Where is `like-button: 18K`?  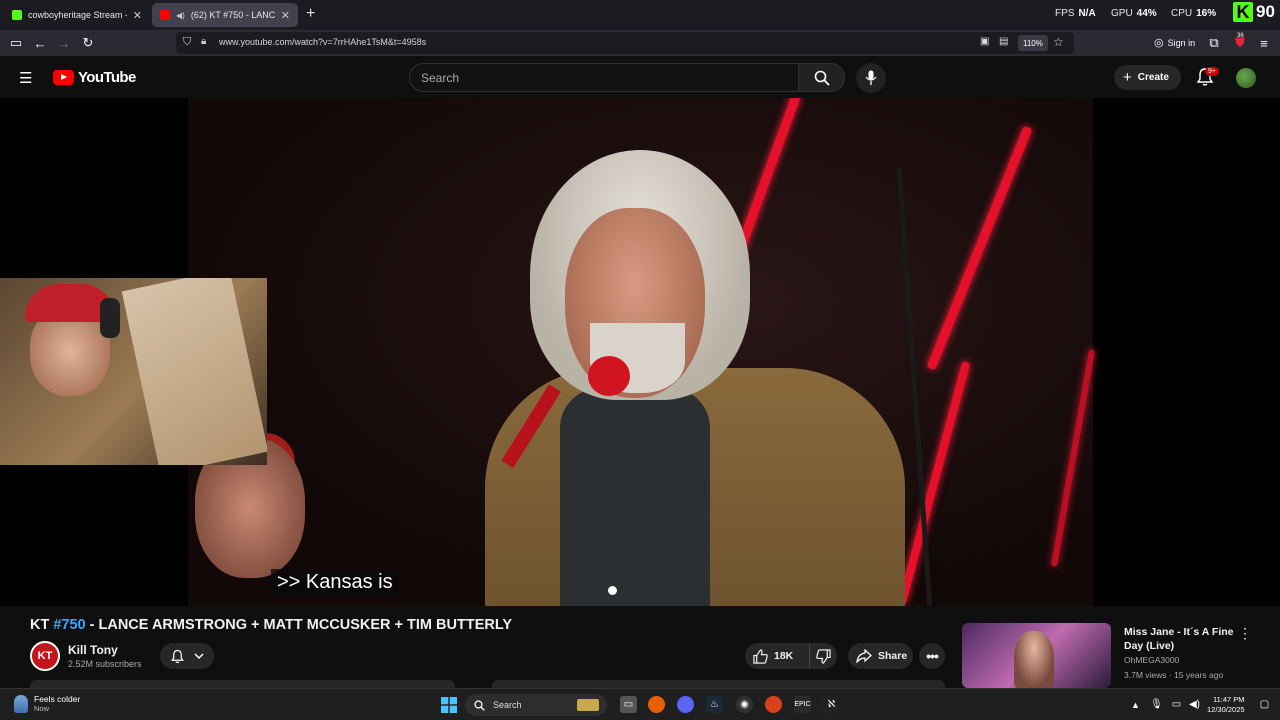 like-button: 18K is located at coordinates (777, 656).